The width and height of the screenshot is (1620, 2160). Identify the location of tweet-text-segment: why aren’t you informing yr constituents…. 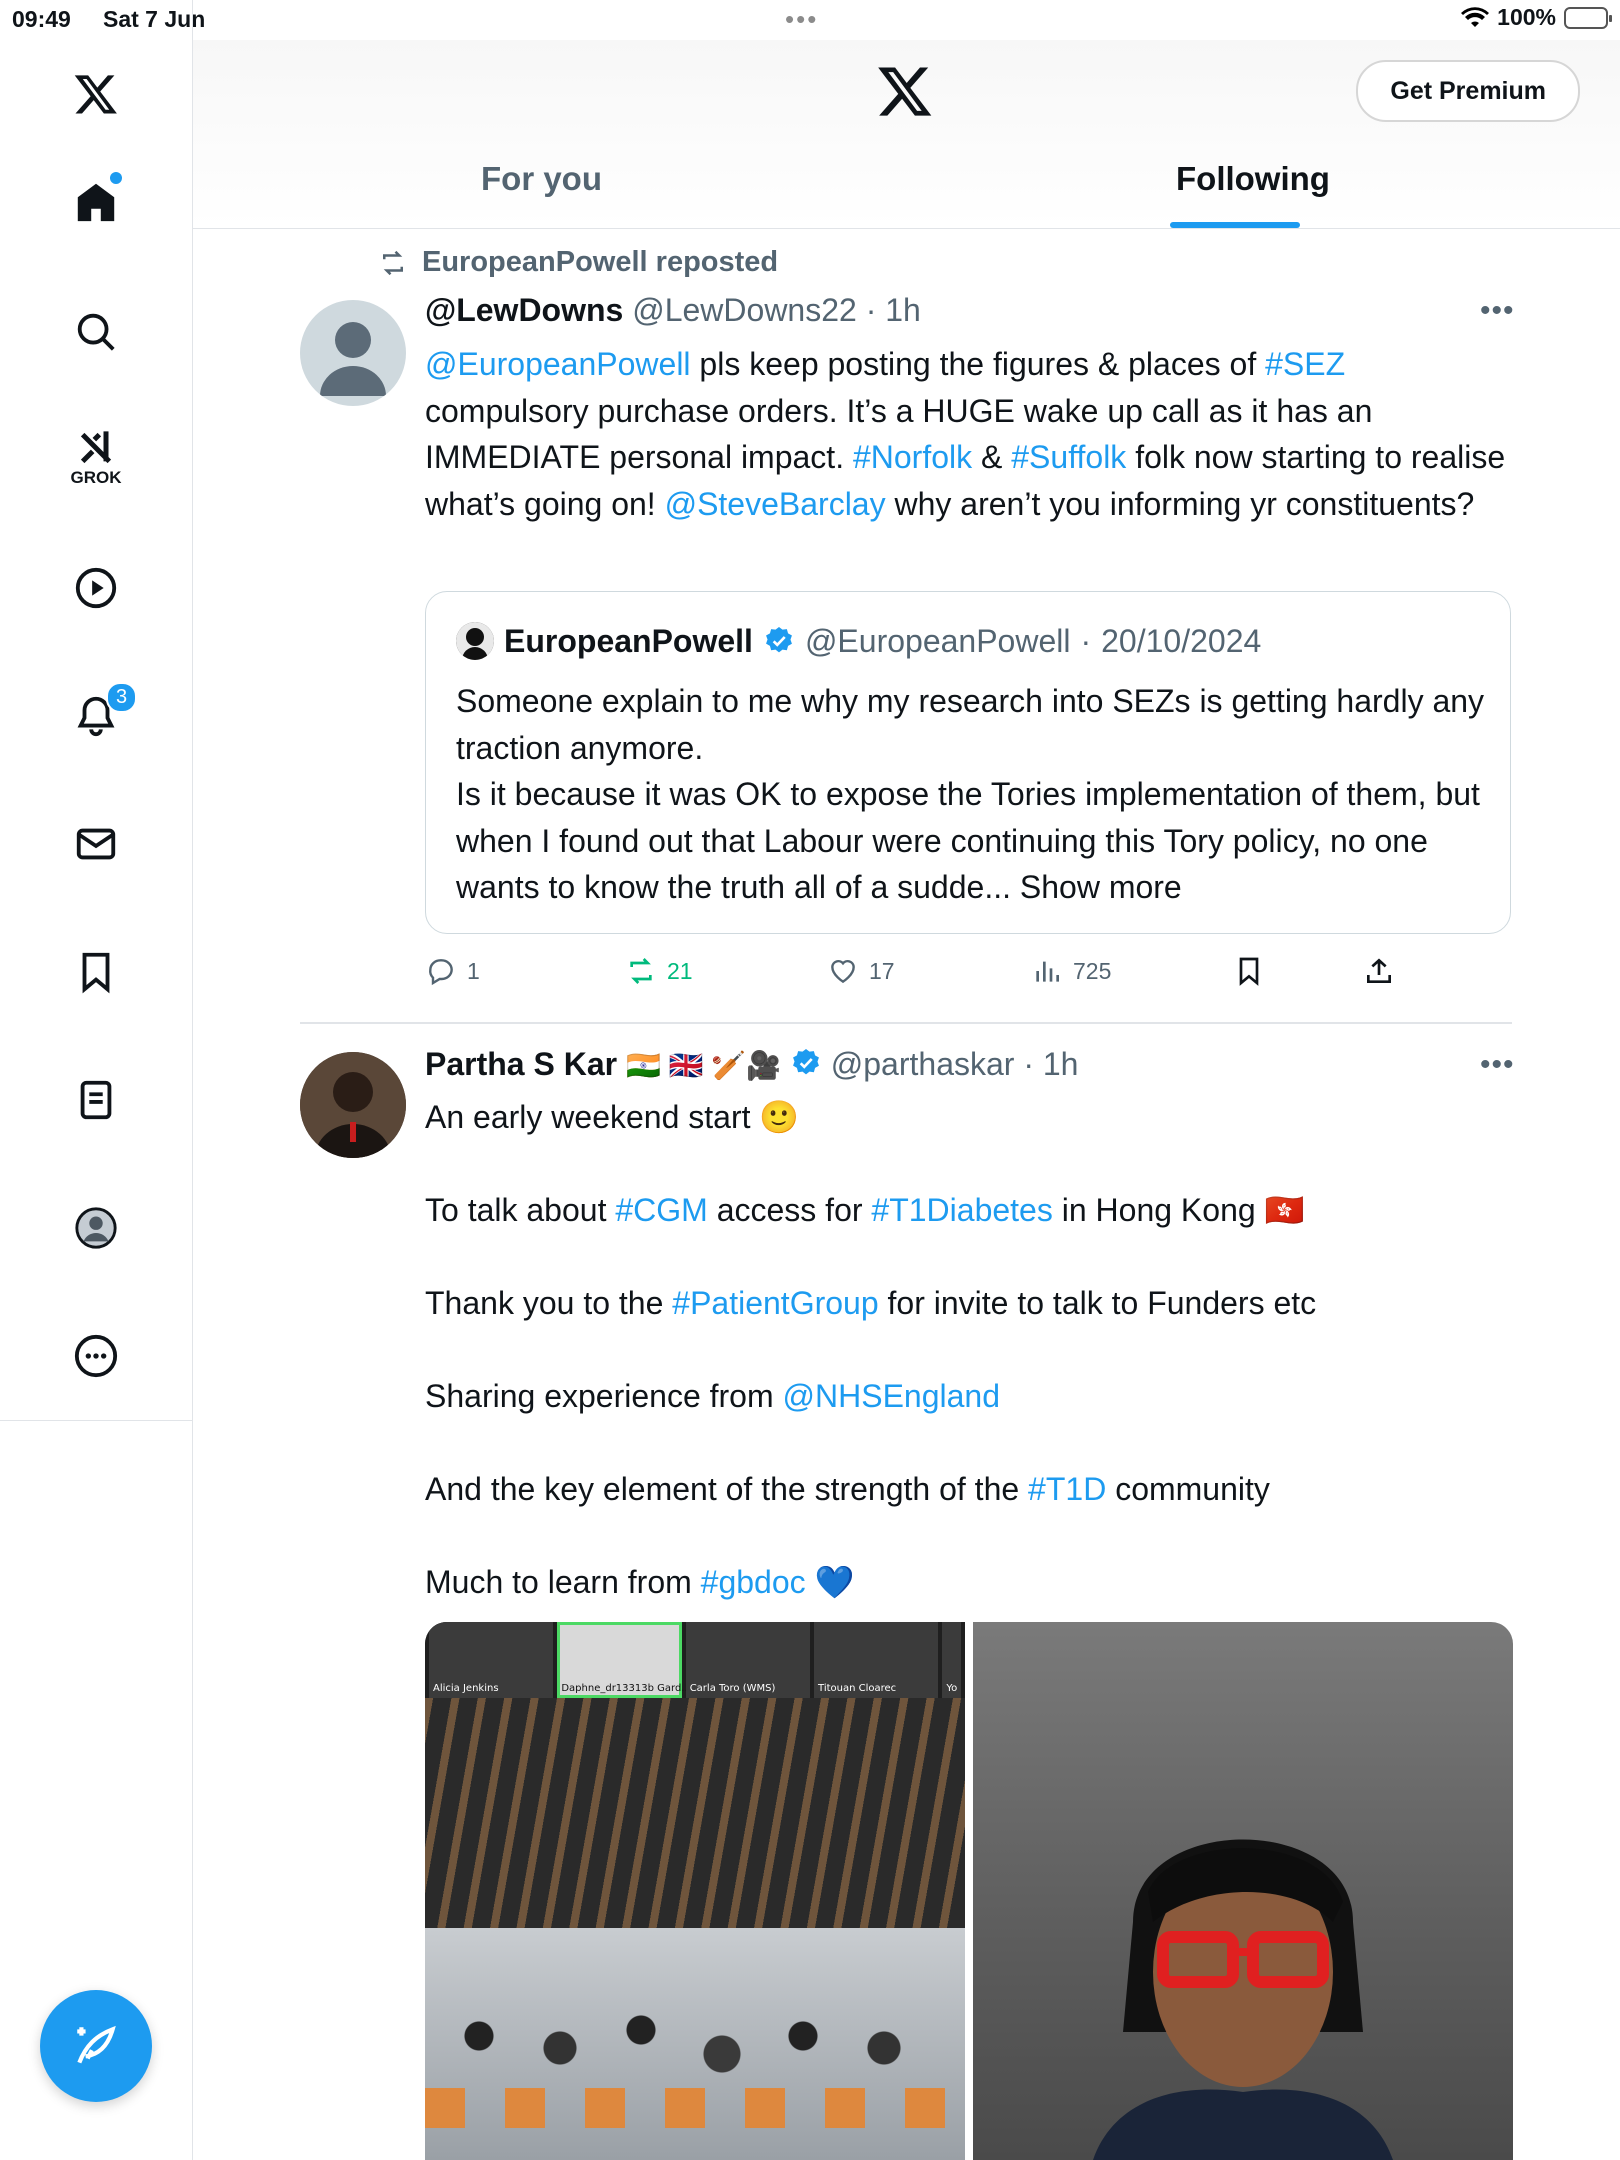
(1180, 503).